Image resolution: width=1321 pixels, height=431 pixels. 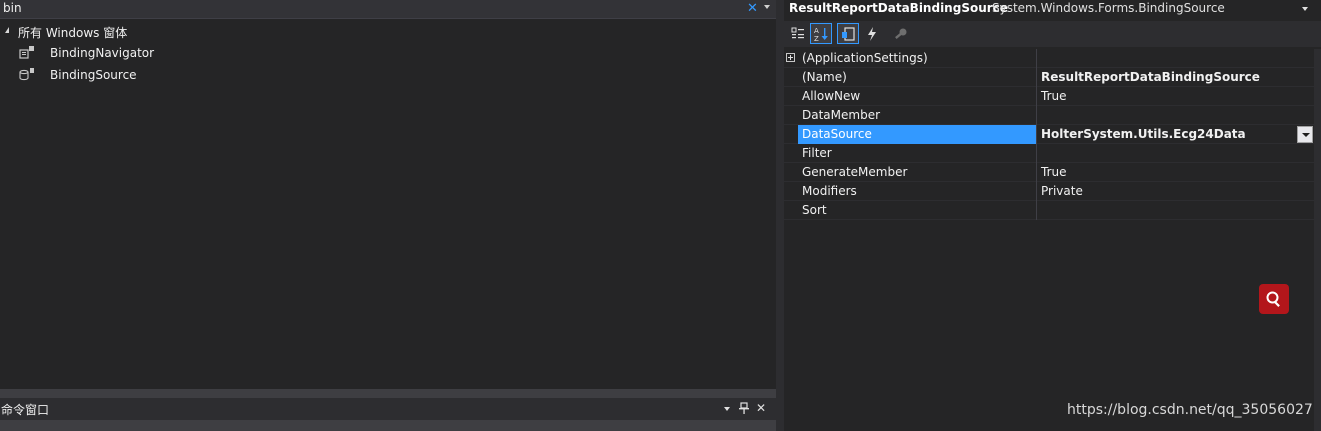 I want to click on events-button, so click(x=872, y=33).